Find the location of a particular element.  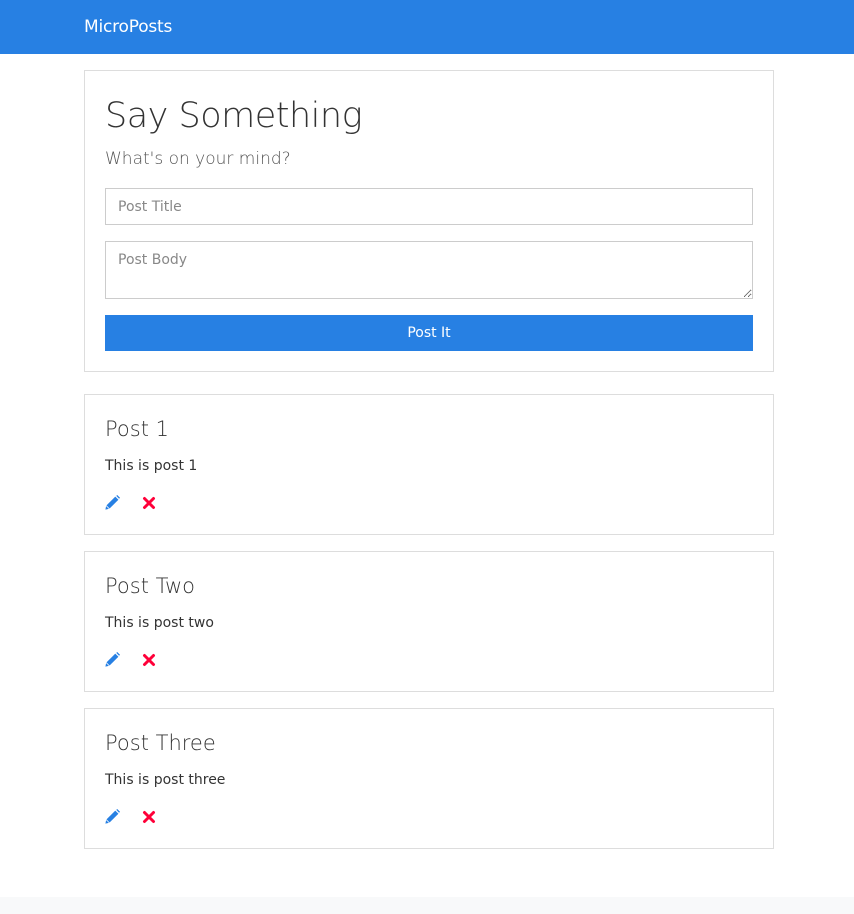

navbar: MicroPosts is located at coordinates (427, 27).